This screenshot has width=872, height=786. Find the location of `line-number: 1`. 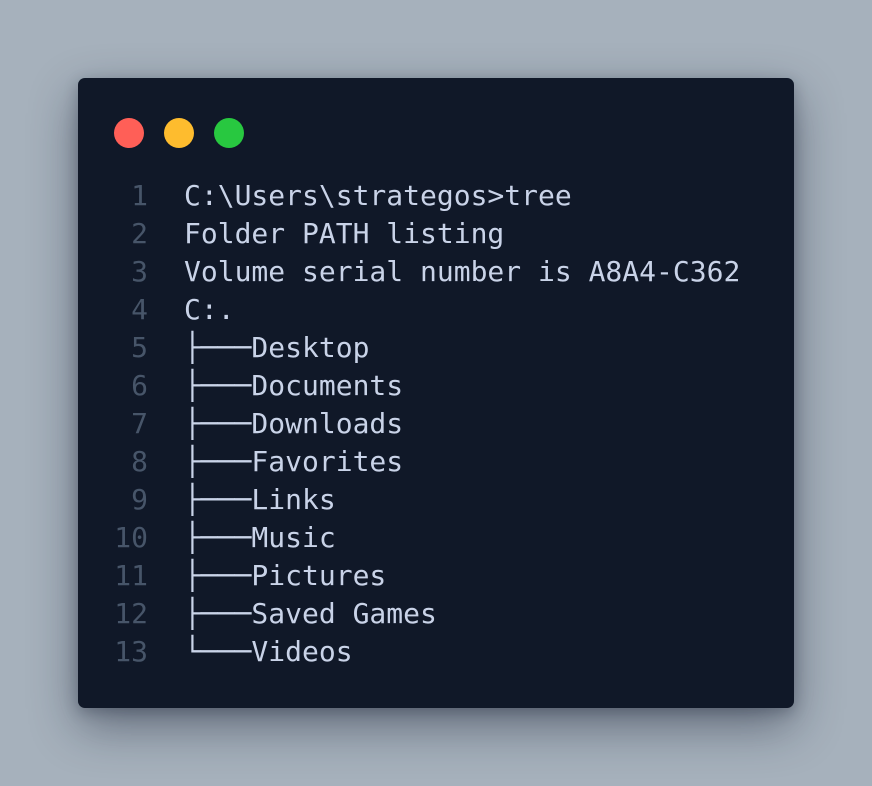

line-number: 1 is located at coordinates (139, 195).